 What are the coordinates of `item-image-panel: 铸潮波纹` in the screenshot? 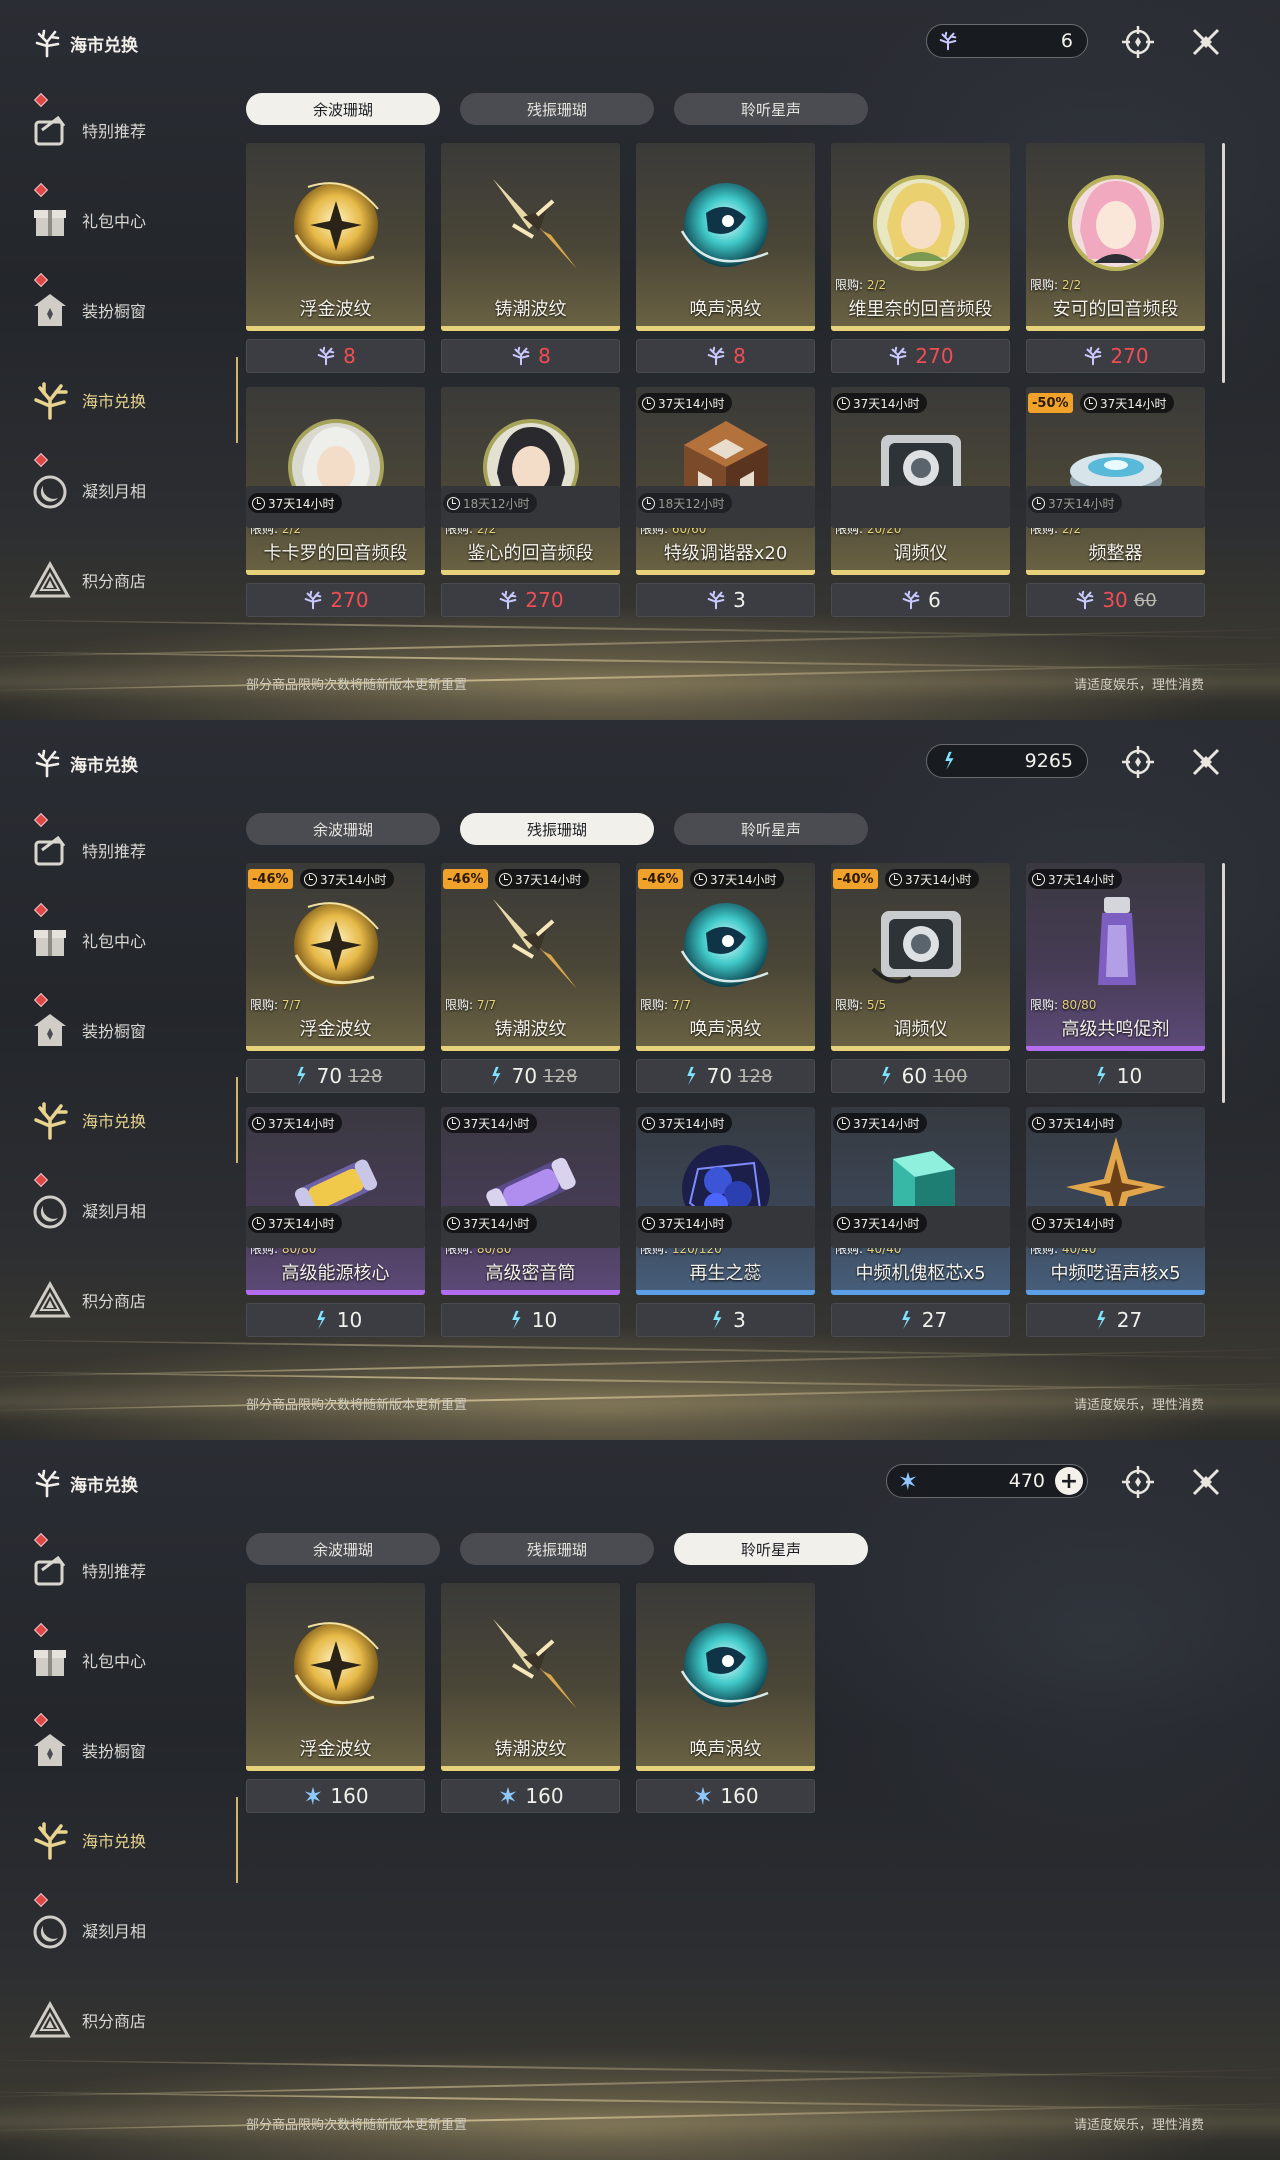 It's located at (530, 1677).